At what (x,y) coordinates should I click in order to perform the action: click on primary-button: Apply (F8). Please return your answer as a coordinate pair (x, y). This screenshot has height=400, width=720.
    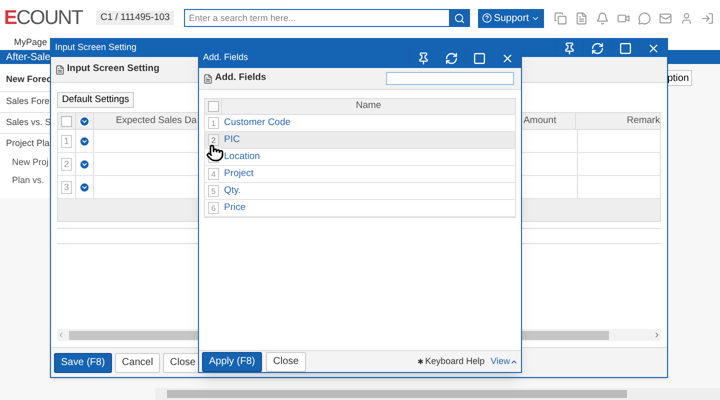
    Looking at the image, I should click on (232, 362).